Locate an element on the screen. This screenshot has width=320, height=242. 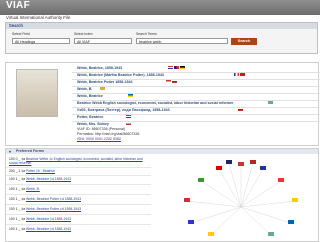
graph-spokes is located at coordinates (241, 199).